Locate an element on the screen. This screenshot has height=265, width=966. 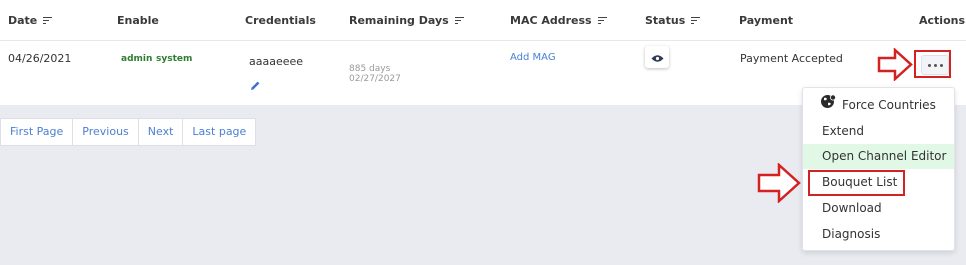
menu-item-label: Extend is located at coordinates (843, 131).